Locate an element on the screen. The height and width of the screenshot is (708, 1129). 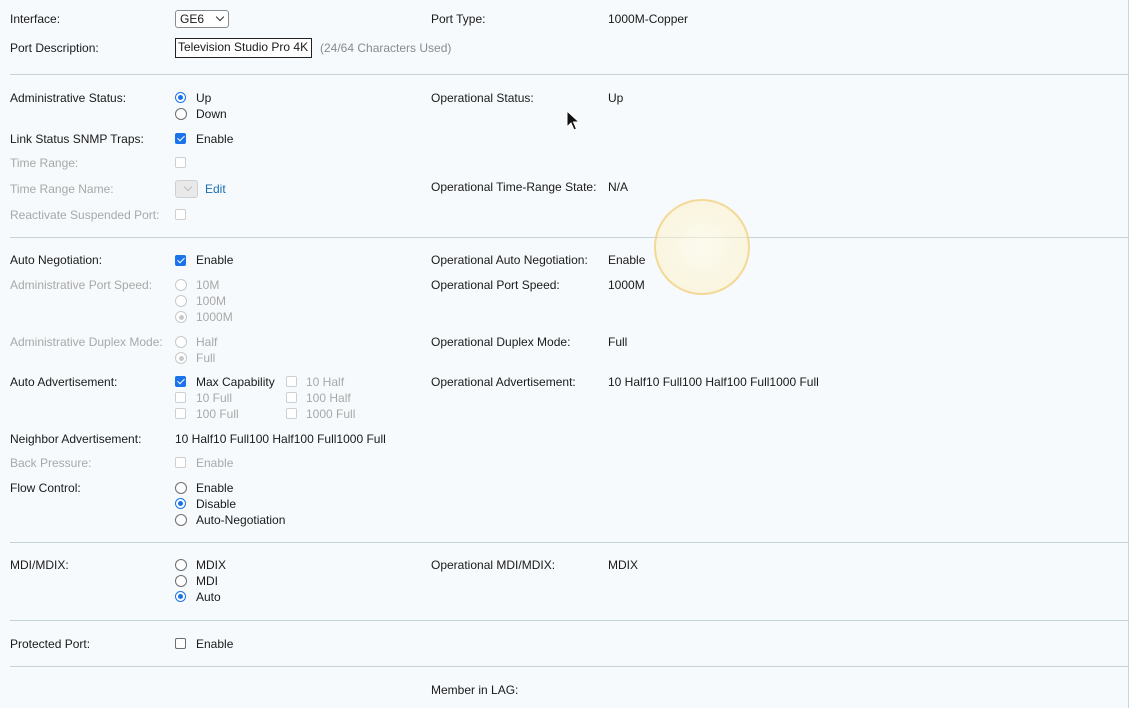
port-type-label: Port Type: is located at coordinates (458, 19).